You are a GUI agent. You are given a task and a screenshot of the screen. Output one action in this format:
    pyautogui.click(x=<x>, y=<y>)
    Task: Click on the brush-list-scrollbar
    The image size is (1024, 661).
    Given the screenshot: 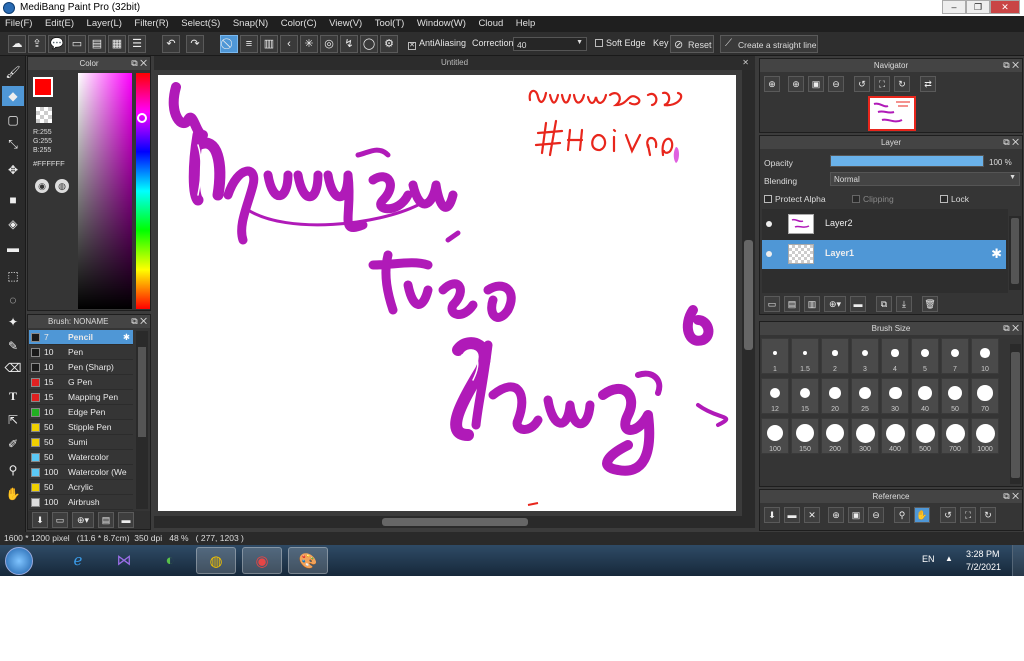 What is the action you would take?
    pyautogui.click(x=142, y=420)
    